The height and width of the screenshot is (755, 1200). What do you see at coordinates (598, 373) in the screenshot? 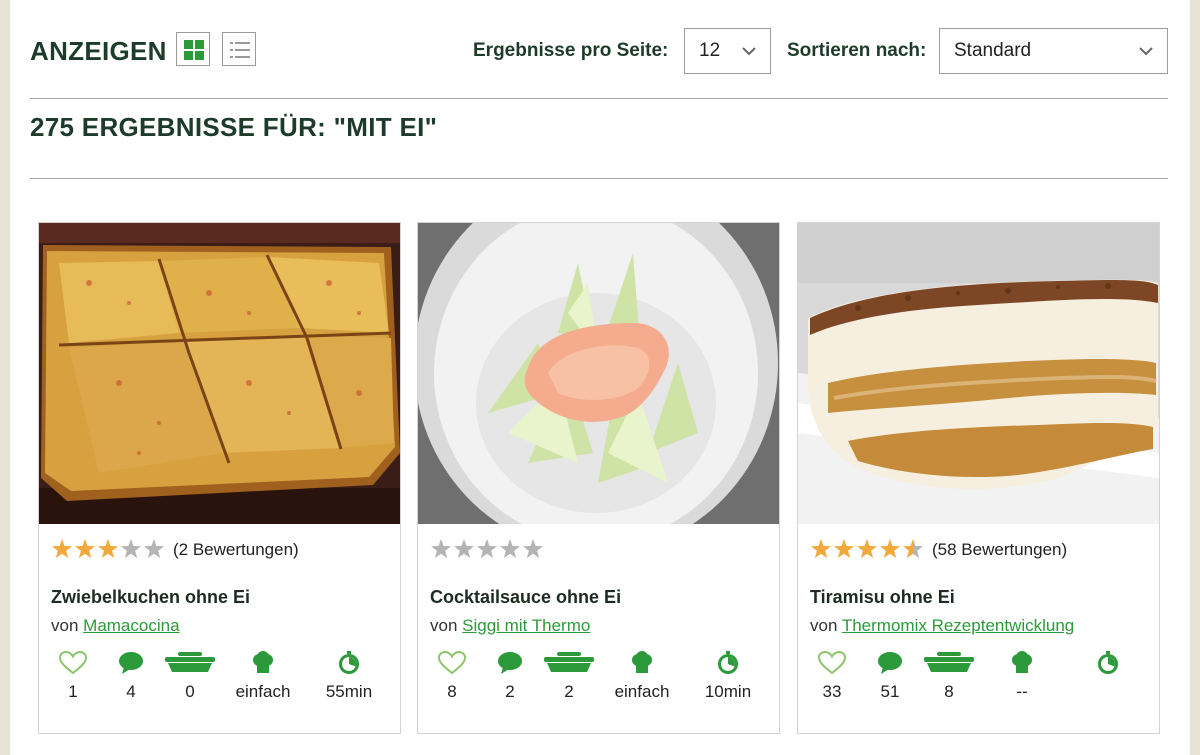
I see `recipe-image-cocktail-sauce` at bounding box center [598, 373].